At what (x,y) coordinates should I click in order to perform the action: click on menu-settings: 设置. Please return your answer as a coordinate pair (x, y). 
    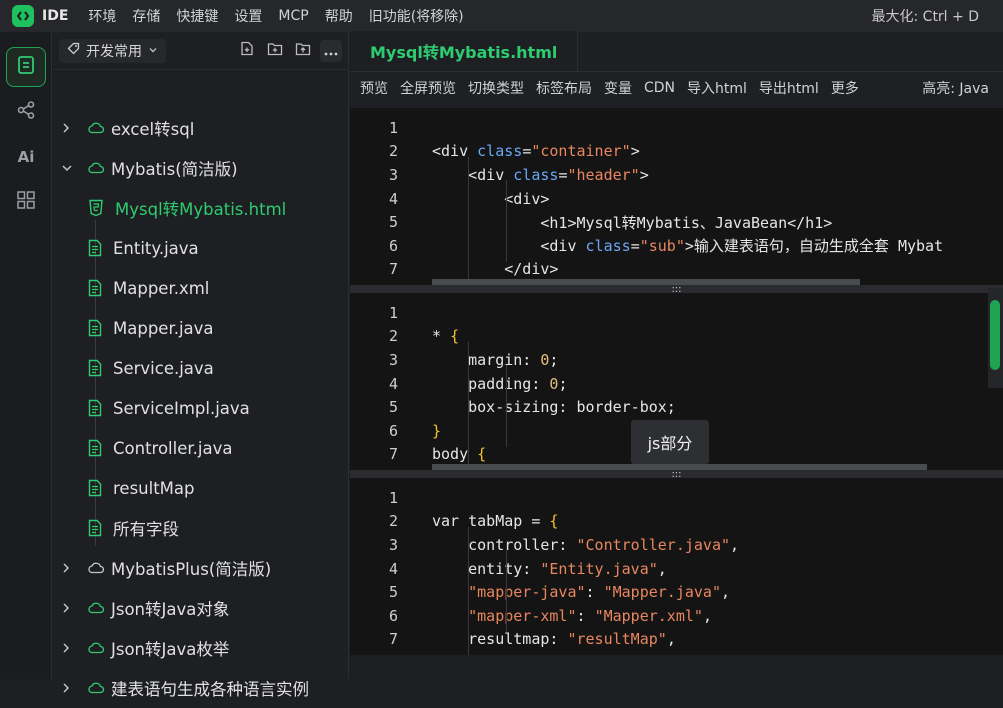
    Looking at the image, I should click on (248, 16).